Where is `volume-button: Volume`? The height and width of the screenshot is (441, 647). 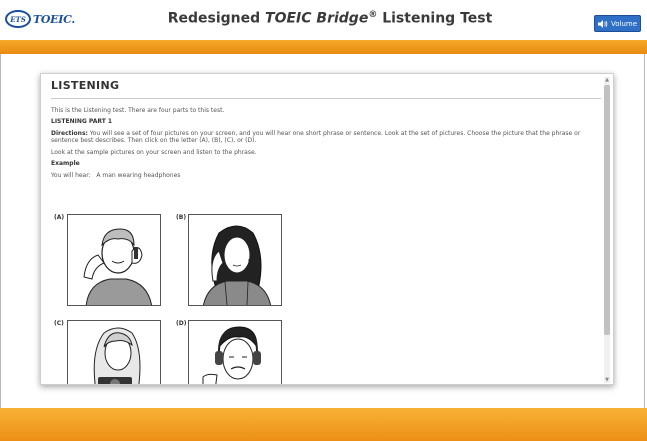 volume-button: Volume is located at coordinates (617, 23).